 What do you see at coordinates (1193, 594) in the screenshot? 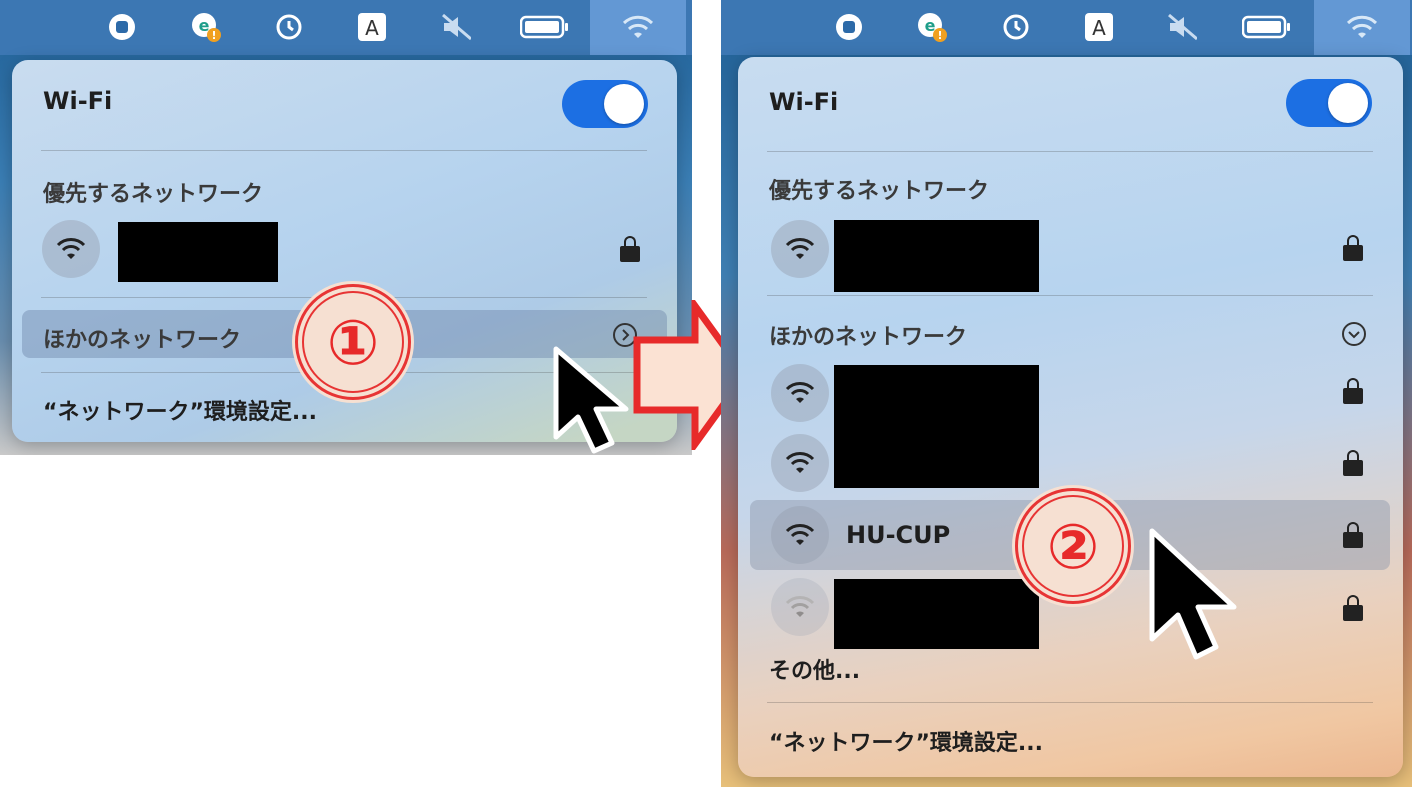
I see `mouse-cursor` at bounding box center [1193, 594].